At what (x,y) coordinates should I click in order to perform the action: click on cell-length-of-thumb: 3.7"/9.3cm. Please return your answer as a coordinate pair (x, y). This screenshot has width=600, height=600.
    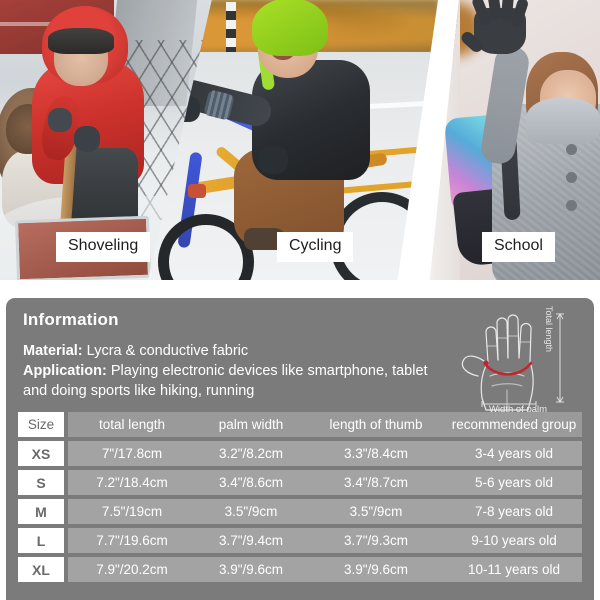
    Looking at the image, I should click on (376, 540).